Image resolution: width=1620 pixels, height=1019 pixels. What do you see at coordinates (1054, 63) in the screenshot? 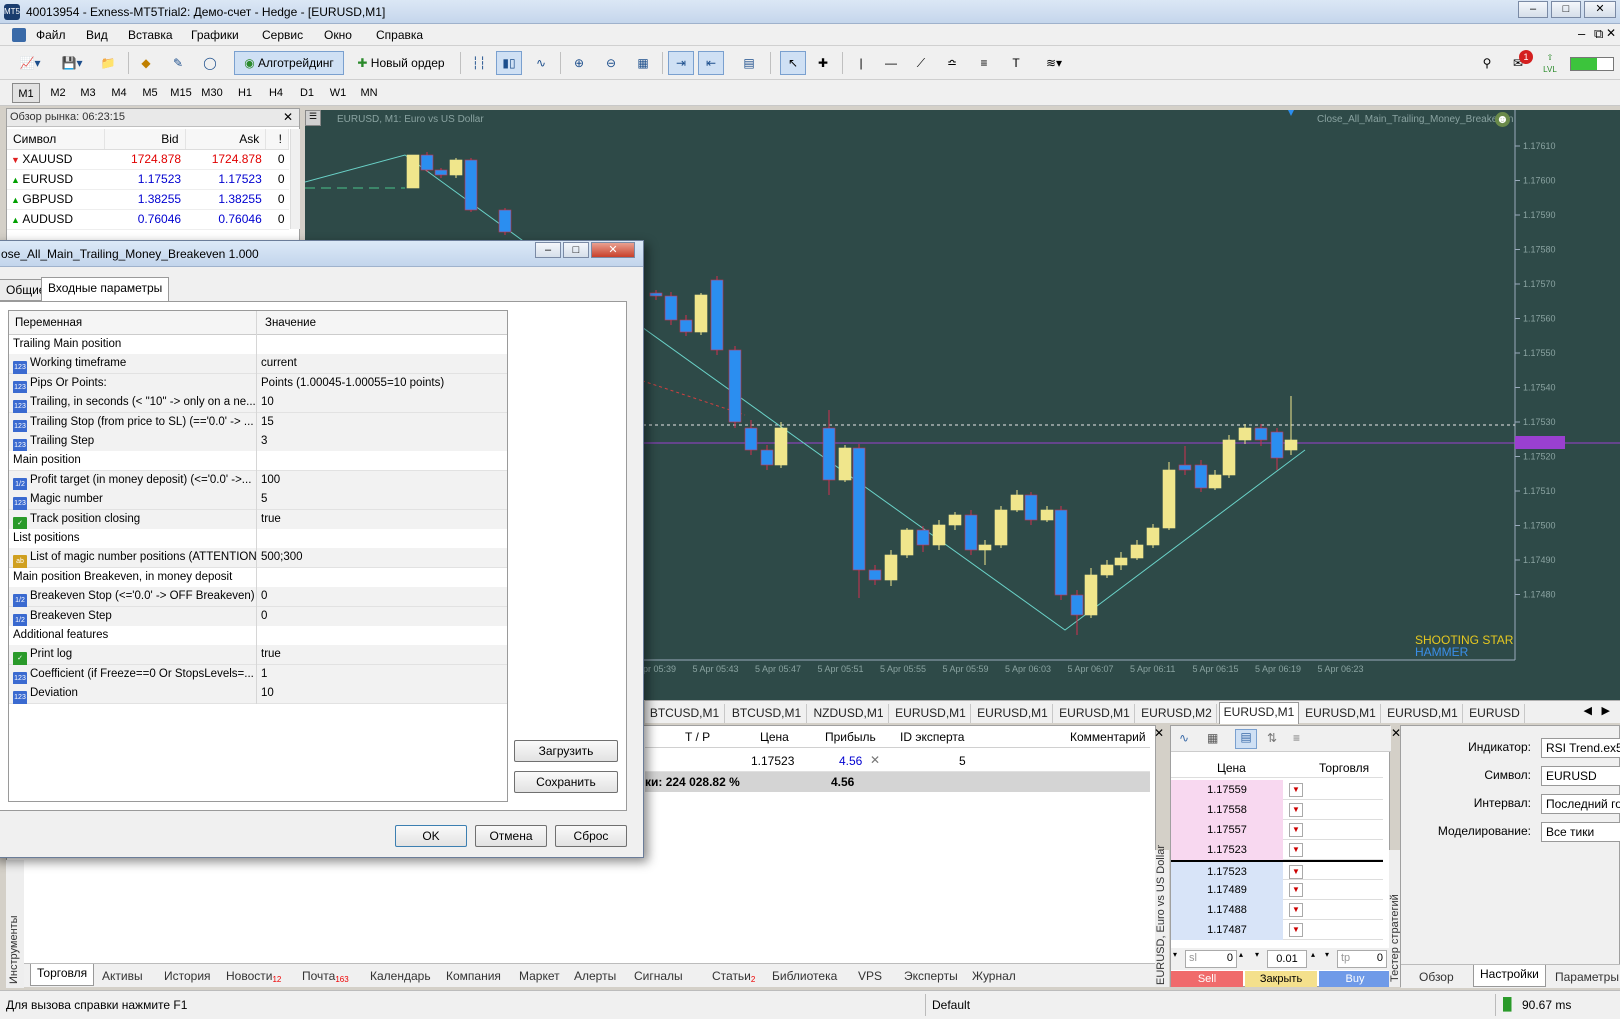
I see `shapes-icon: ≋▾` at bounding box center [1054, 63].